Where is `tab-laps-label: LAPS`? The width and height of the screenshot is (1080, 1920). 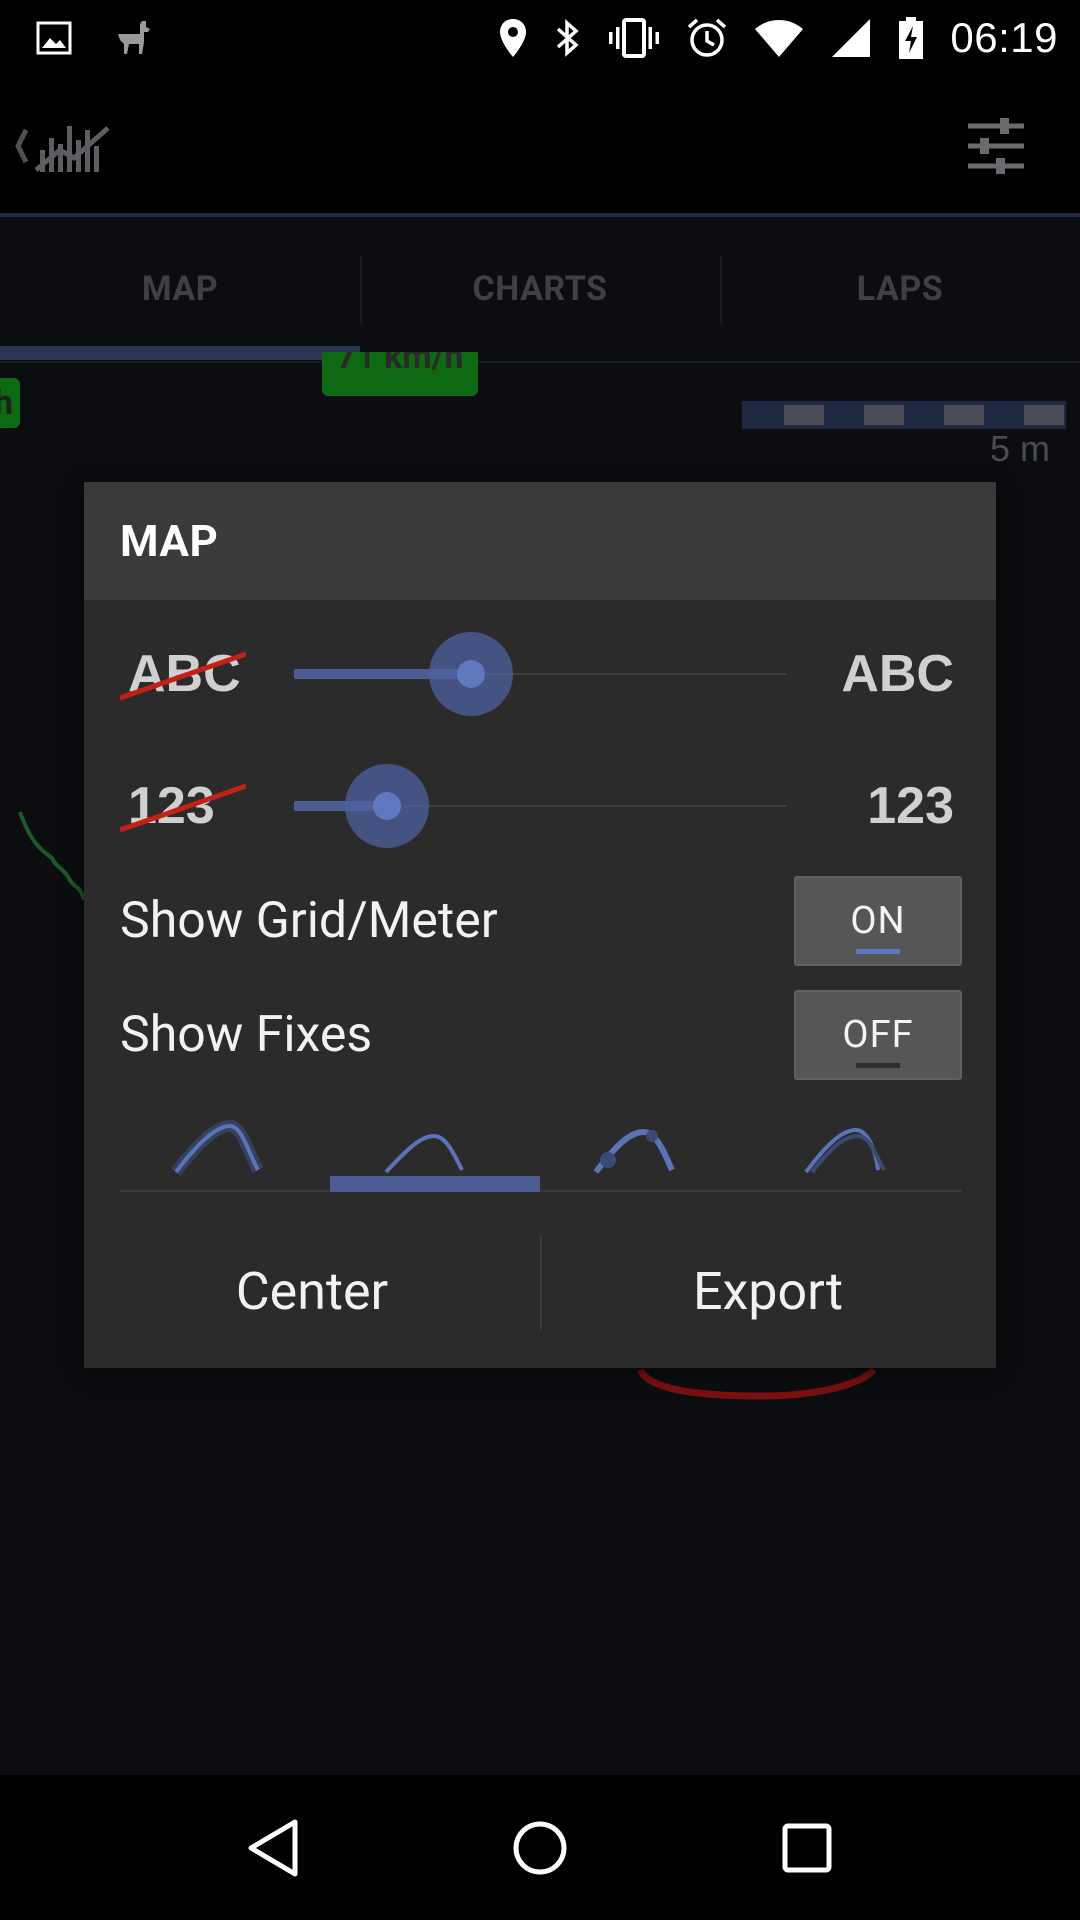
tab-laps-label: LAPS is located at coordinates (900, 289).